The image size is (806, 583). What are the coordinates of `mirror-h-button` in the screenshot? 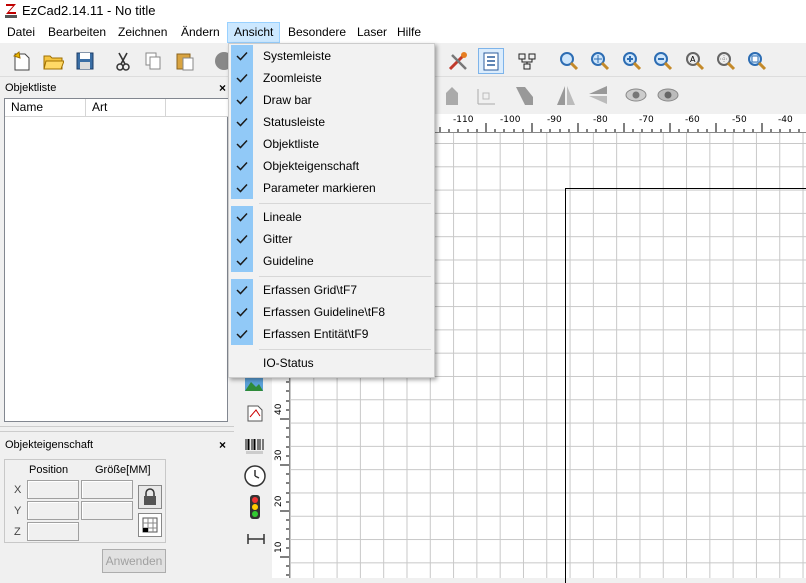 It's located at (566, 95).